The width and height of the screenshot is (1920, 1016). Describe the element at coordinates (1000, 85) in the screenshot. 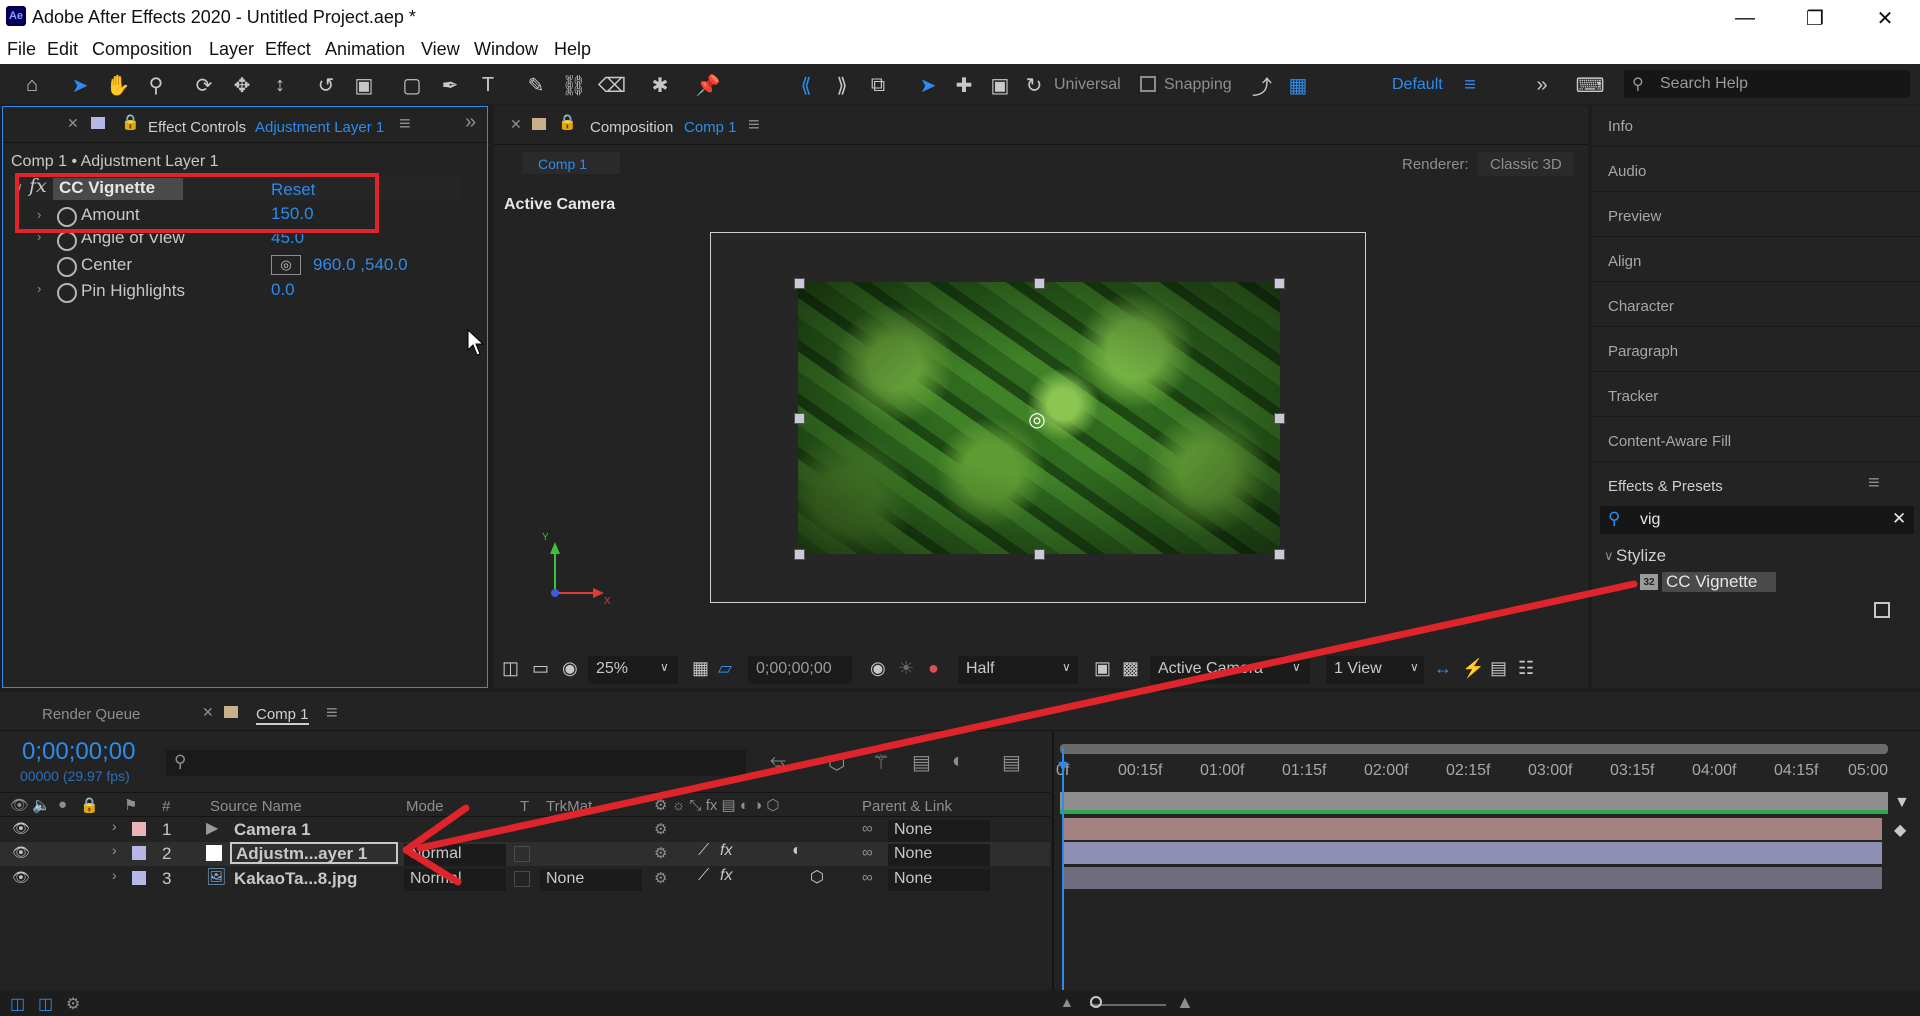

I see `3d-scale-icon: ▣` at that location.